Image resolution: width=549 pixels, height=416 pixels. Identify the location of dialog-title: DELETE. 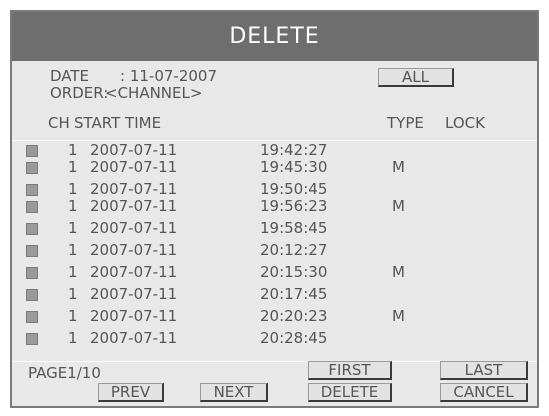
(274, 36).